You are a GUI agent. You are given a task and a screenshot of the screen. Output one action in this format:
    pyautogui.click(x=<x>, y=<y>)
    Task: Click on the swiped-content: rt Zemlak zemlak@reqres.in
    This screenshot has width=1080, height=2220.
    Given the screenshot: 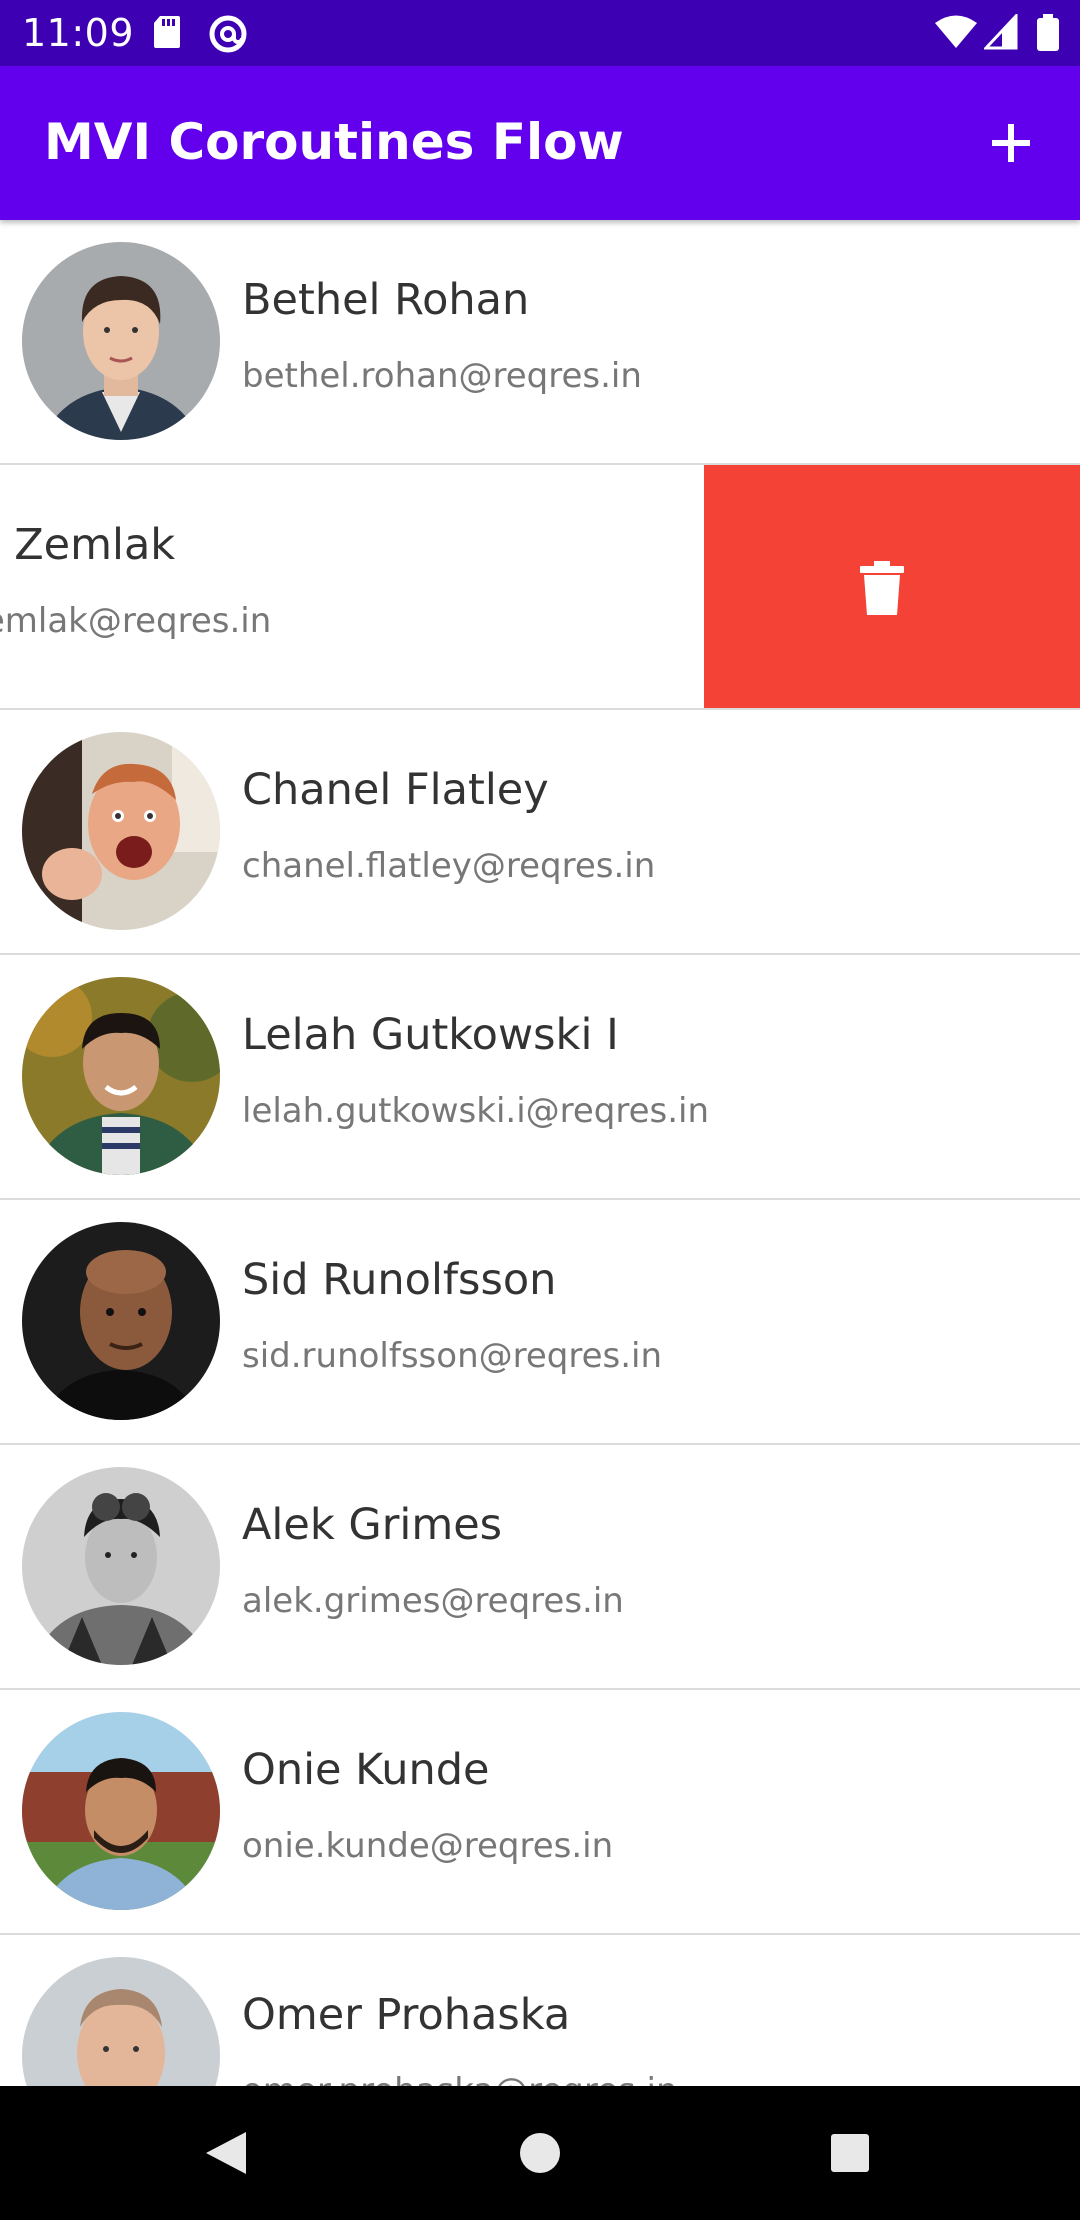 What is the action you would take?
    pyautogui.click(x=402, y=586)
    